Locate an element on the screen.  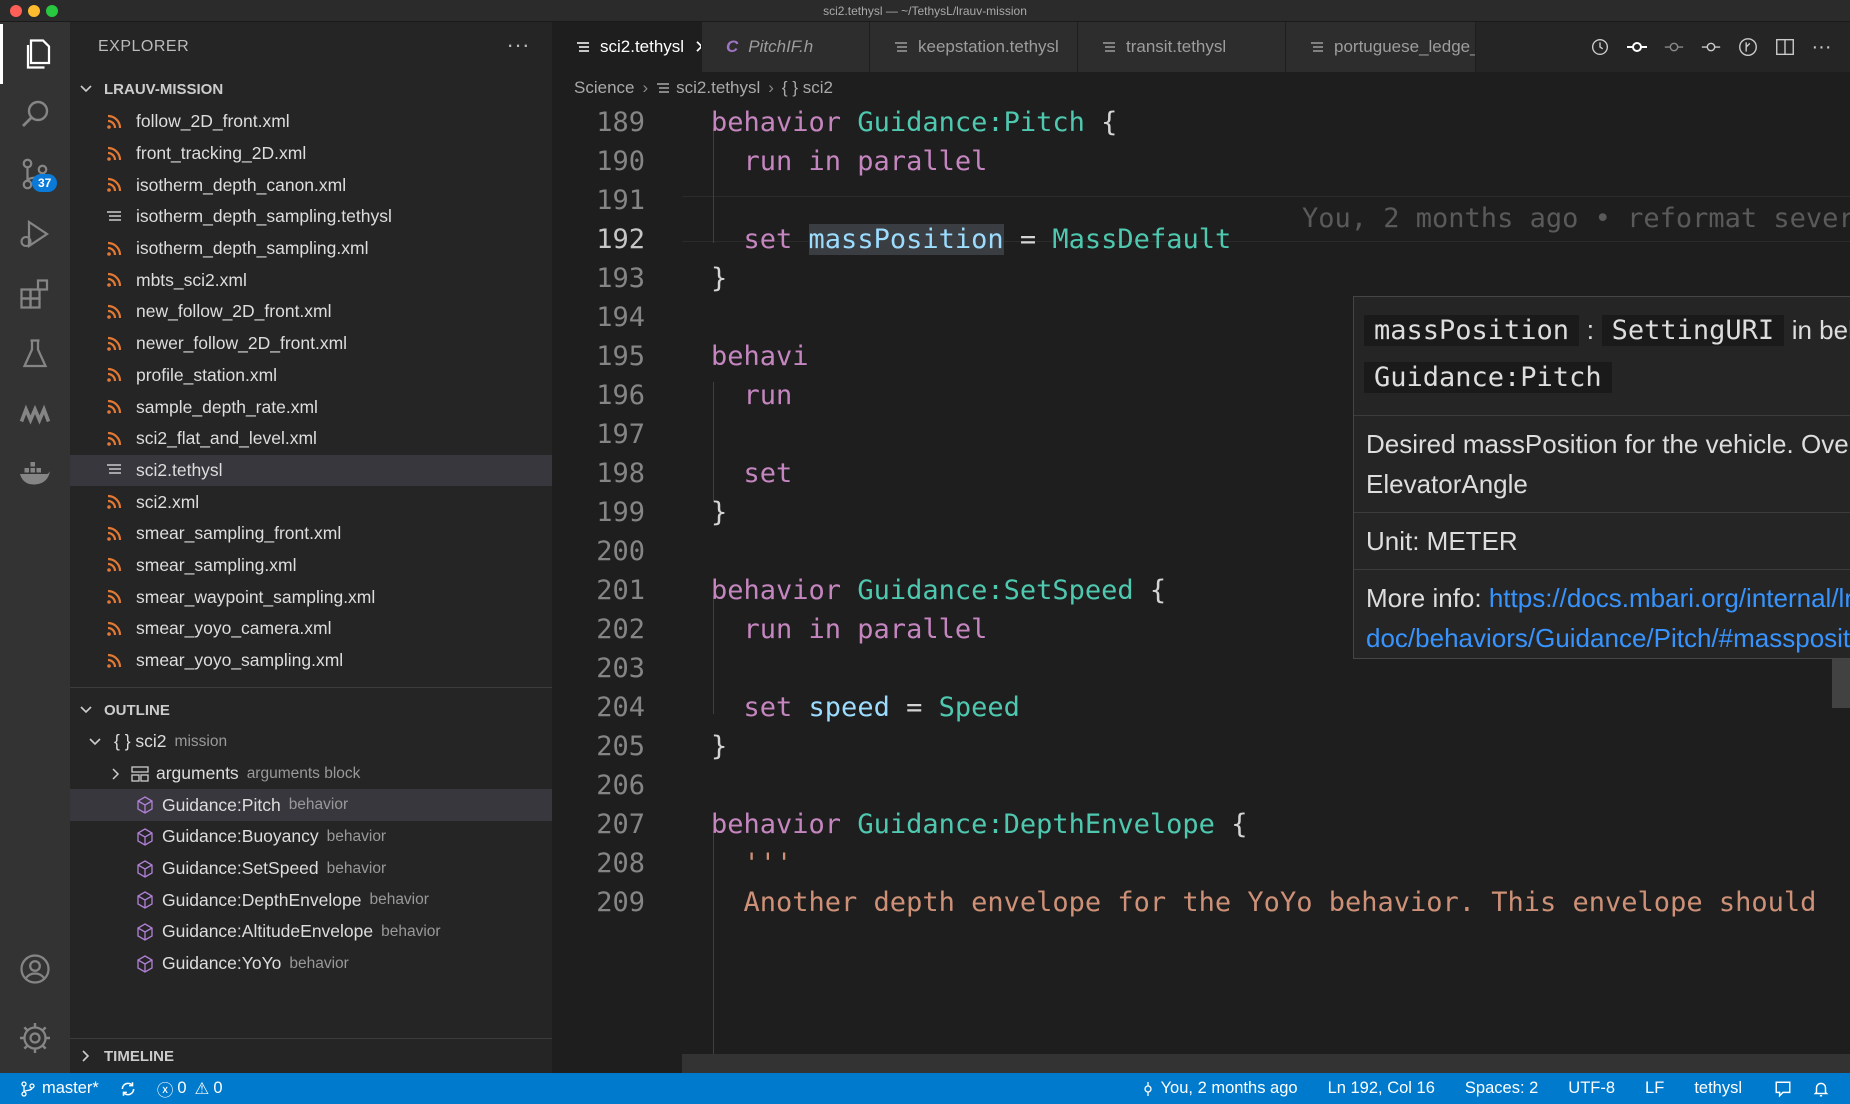
git-next-icon is located at coordinates (1710, 47).